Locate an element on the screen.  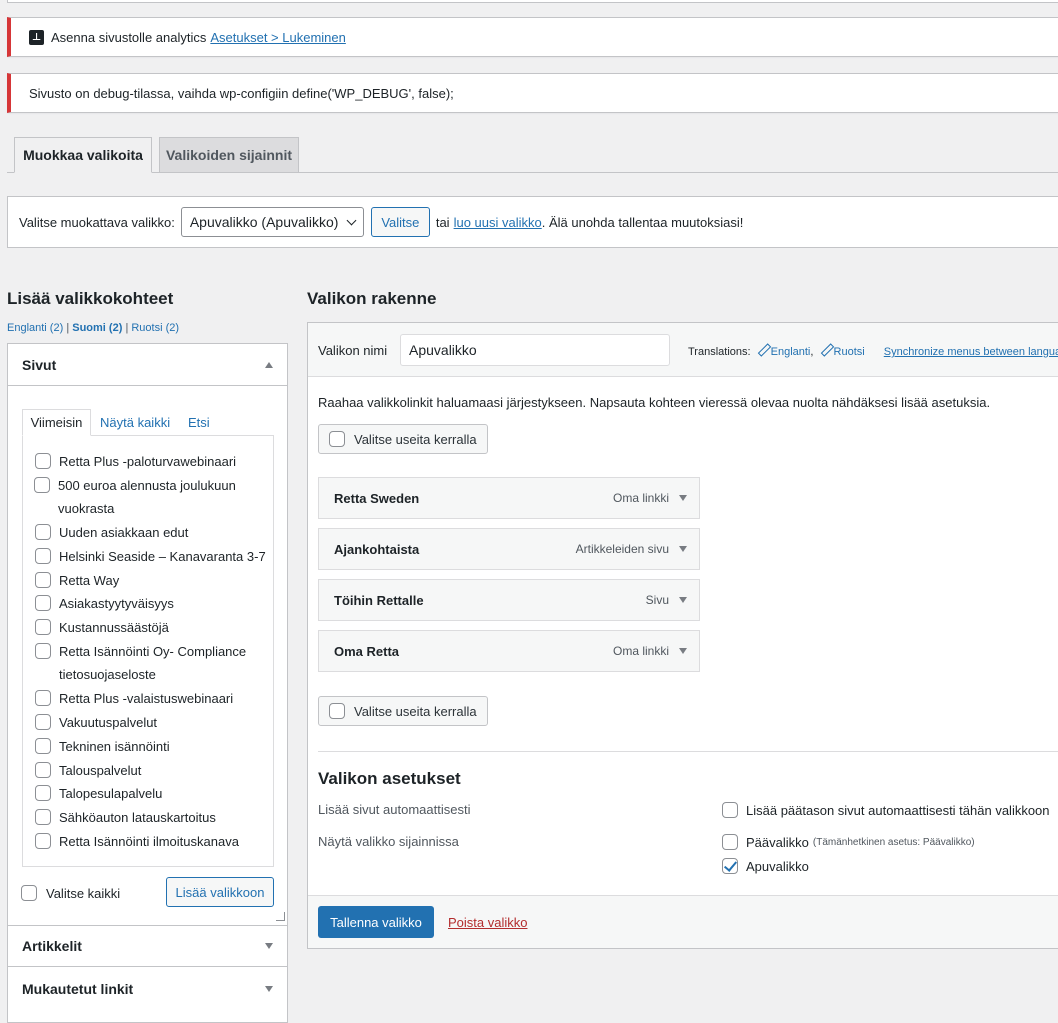
page-item: Asiakastyytyväisyys is located at coordinates (157, 603).